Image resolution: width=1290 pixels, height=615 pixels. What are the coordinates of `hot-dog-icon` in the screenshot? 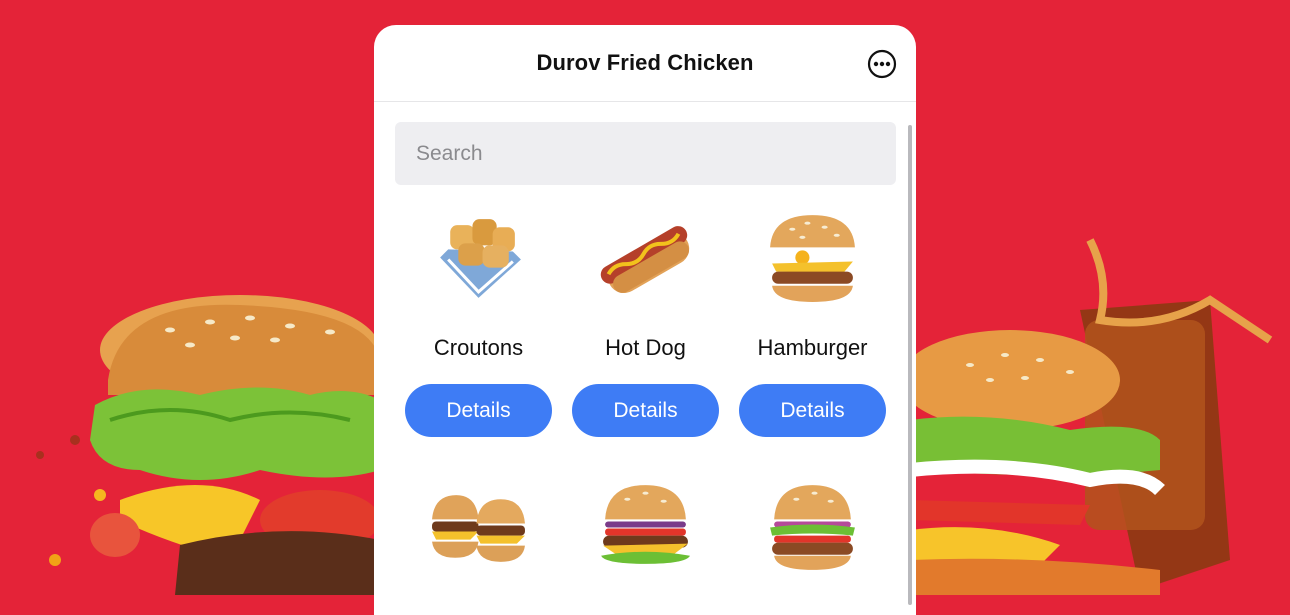 It's located at (645, 260).